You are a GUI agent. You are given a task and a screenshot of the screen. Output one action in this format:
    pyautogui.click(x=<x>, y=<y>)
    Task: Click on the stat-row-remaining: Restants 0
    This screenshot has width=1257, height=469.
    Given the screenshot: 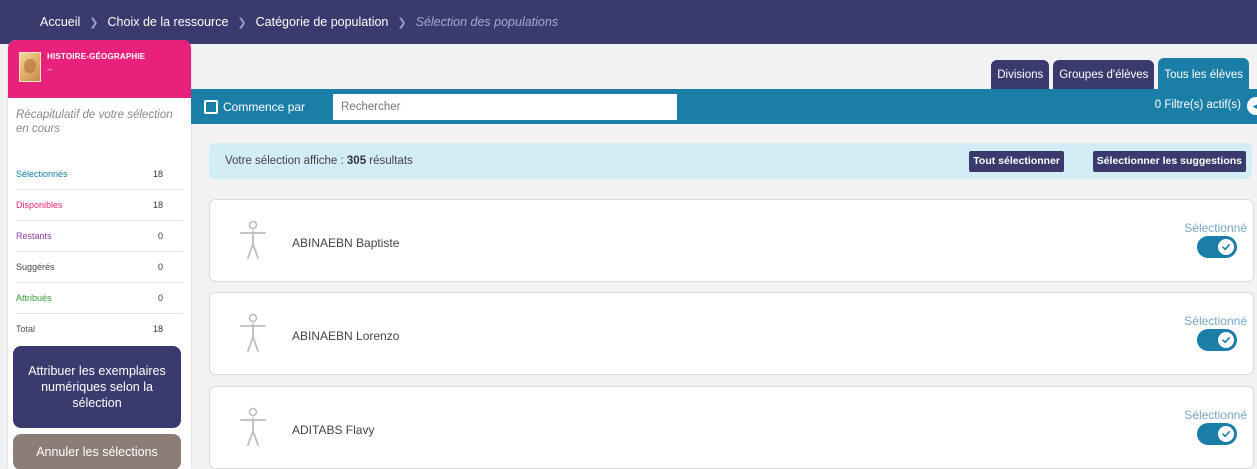 What is the action you would take?
    pyautogui.click(x=99, y=235)
    